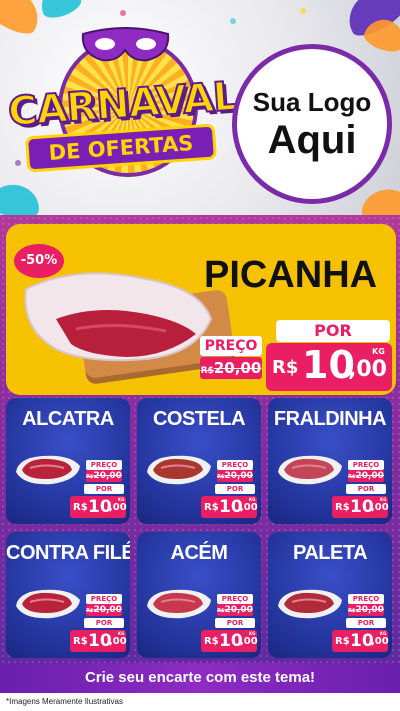 The height and width of the screenshot is (711, 400). I want to click on product-card: CONTRA FILÉ PREÇO R$20,00 POR R$ 10,00 KG, so click(68, 595).